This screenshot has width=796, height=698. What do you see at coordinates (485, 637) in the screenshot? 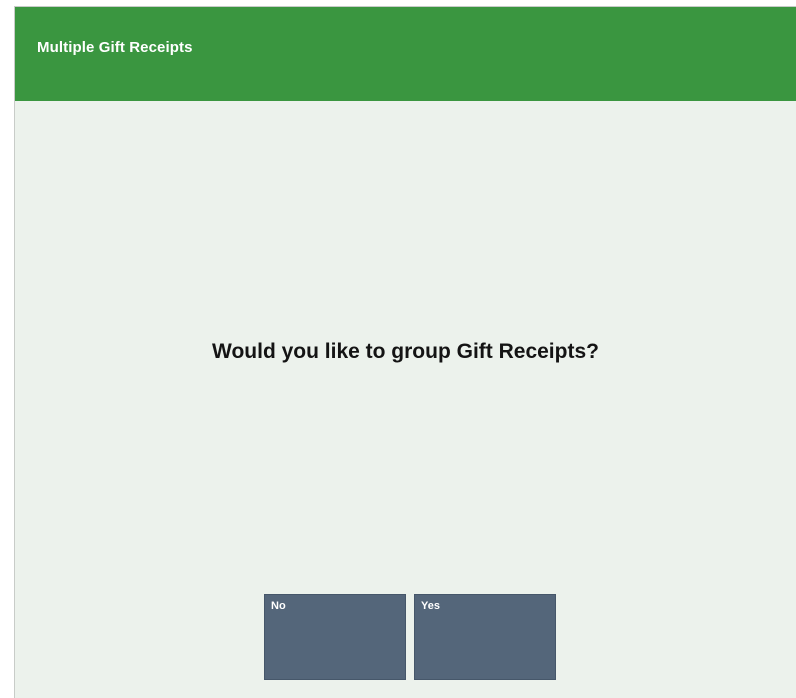
I see `yes-button: Yes` at bounding box center [485, 637].